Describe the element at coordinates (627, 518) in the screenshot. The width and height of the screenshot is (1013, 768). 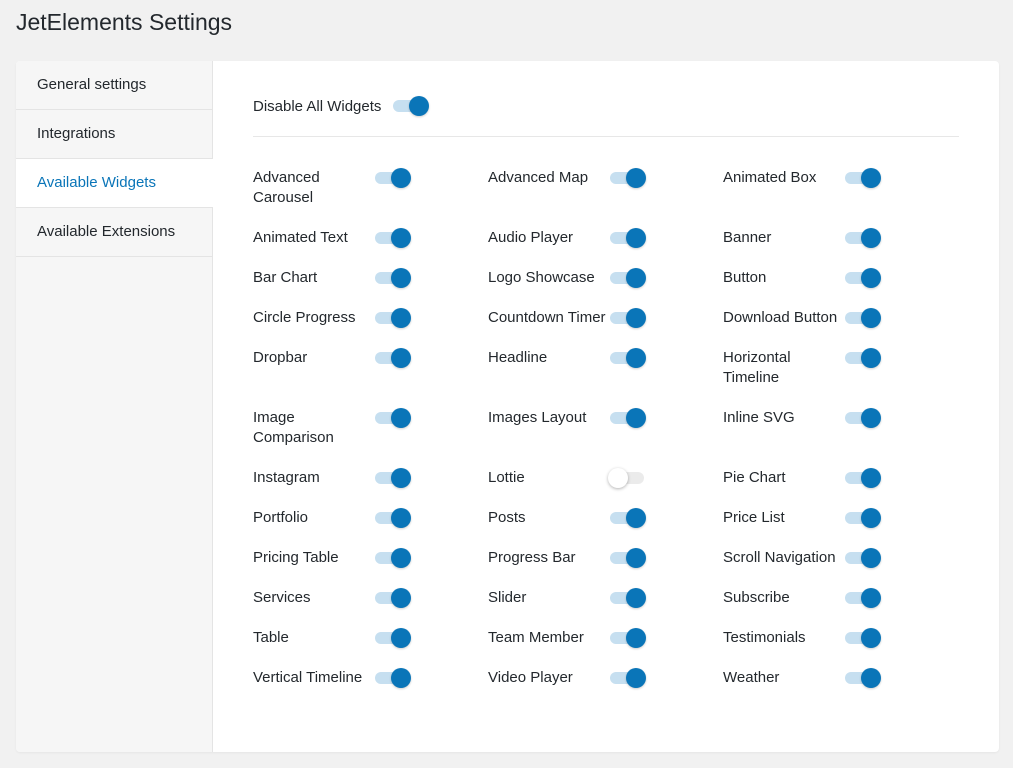
I see `widget-toggle-posts` at that location.